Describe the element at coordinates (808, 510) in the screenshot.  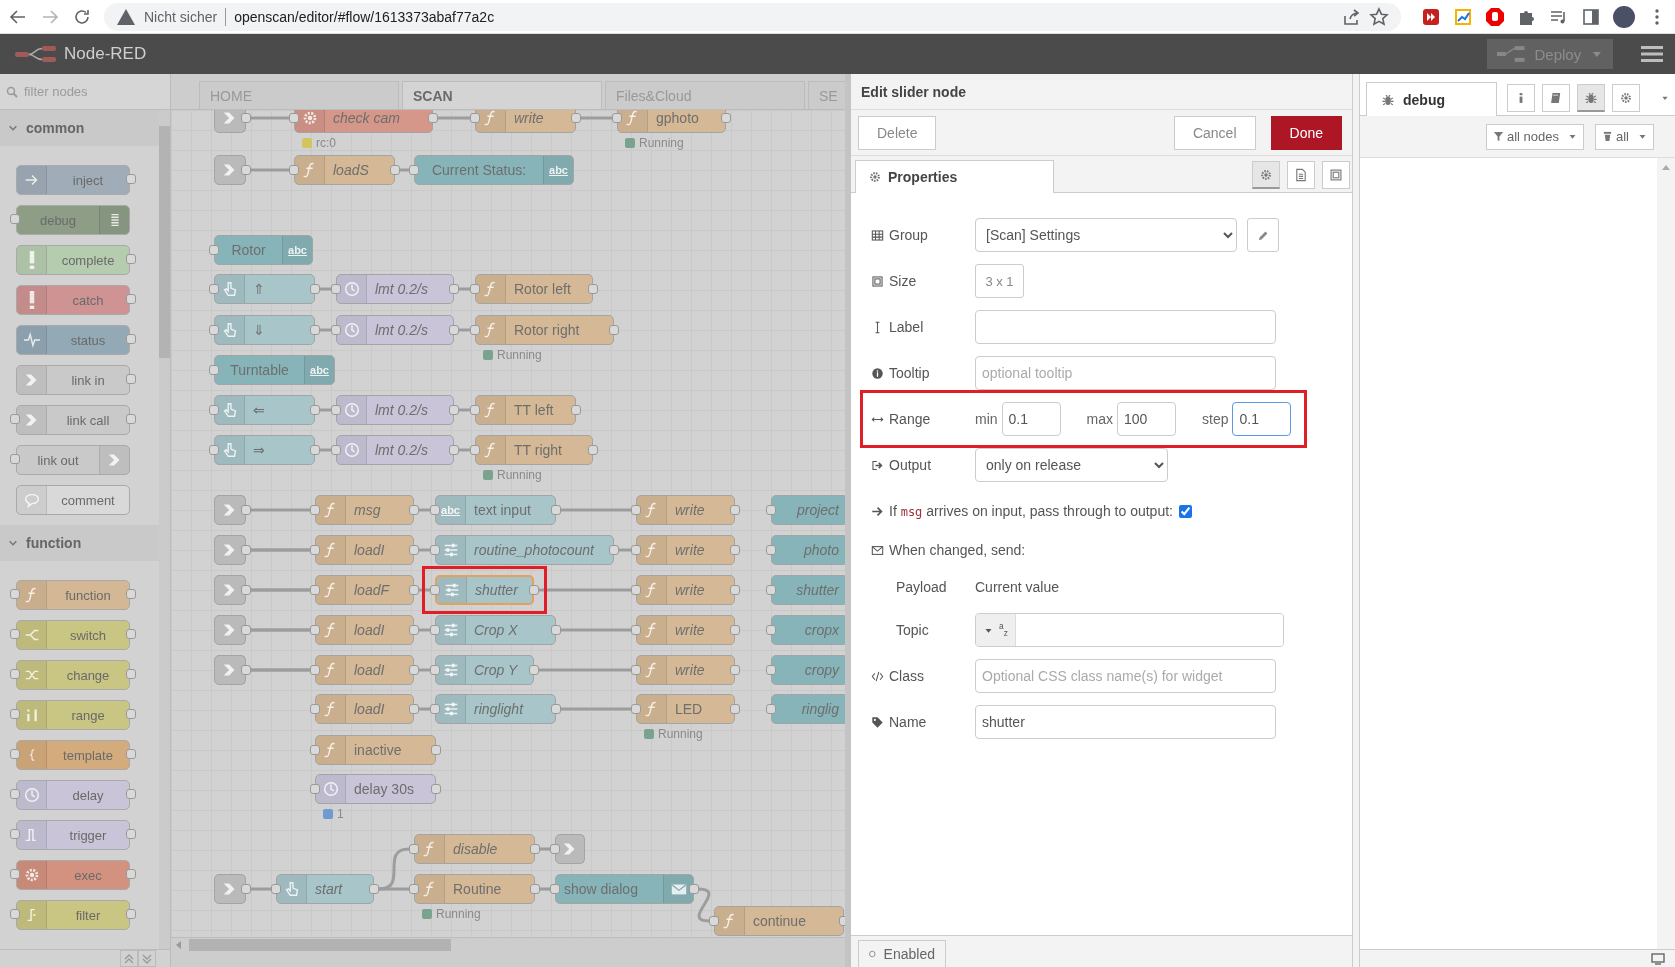
I see `flow-node: project` at that location.